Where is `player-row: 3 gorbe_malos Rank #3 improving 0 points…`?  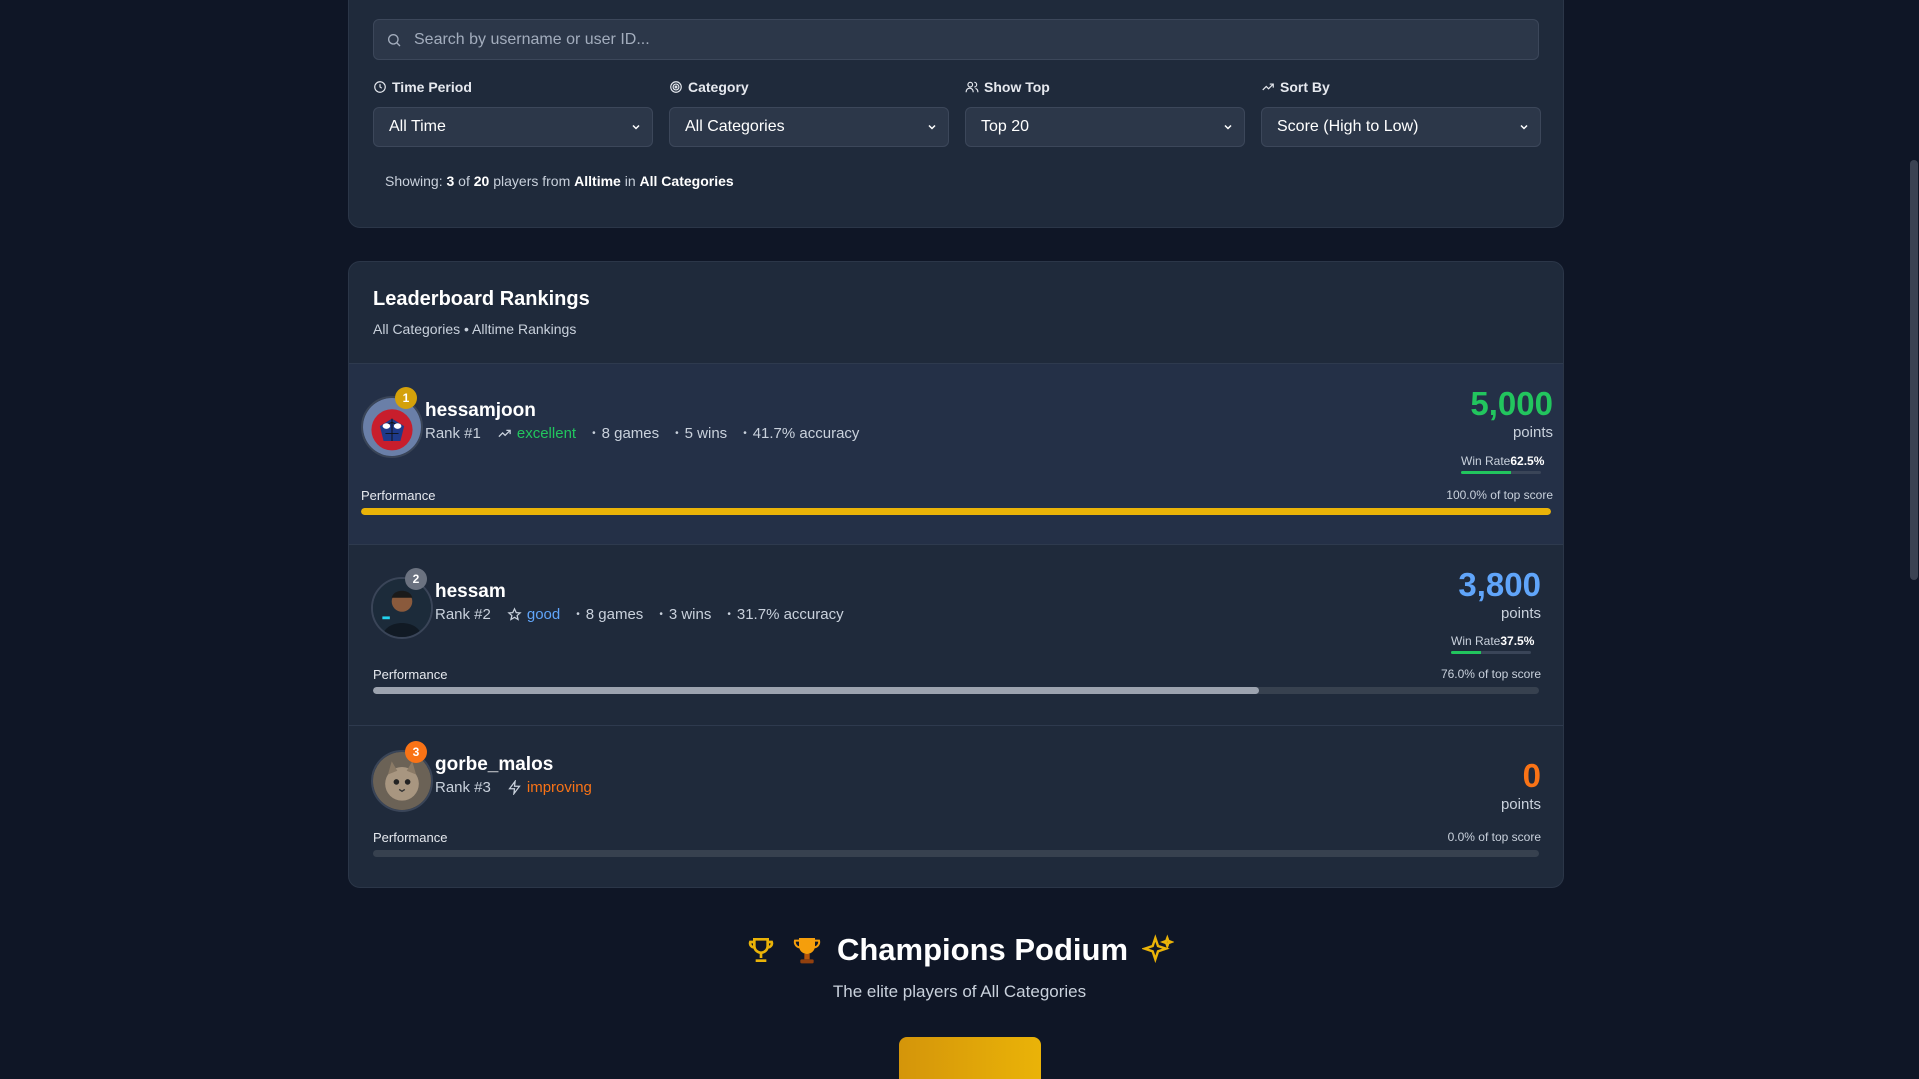
player-row: 3 gorbe_malos Rank #3 improving 0 points… is located at coordinates (956, 806).